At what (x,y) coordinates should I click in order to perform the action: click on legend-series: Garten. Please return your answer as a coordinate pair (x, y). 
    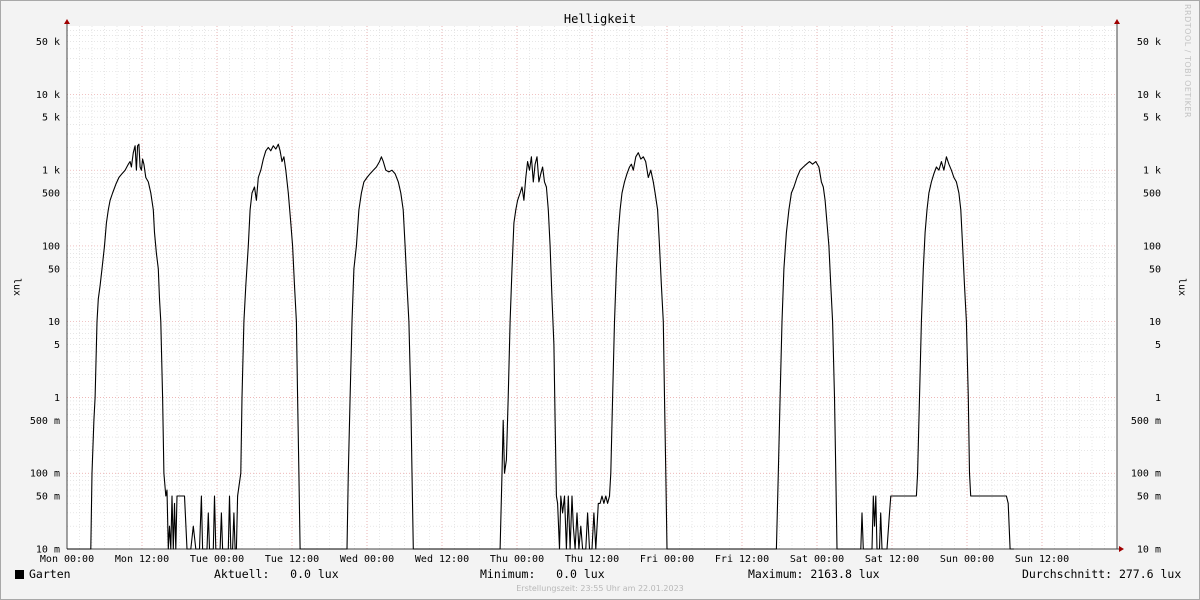
    Looking at the image, I should click on (43, 574).